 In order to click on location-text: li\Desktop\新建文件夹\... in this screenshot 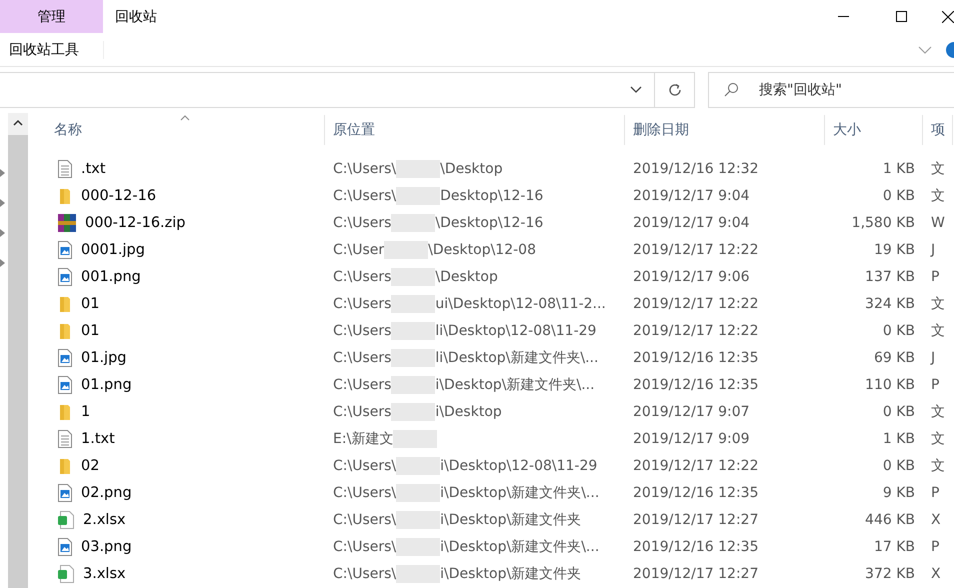, I will do `click(516, 357)`.